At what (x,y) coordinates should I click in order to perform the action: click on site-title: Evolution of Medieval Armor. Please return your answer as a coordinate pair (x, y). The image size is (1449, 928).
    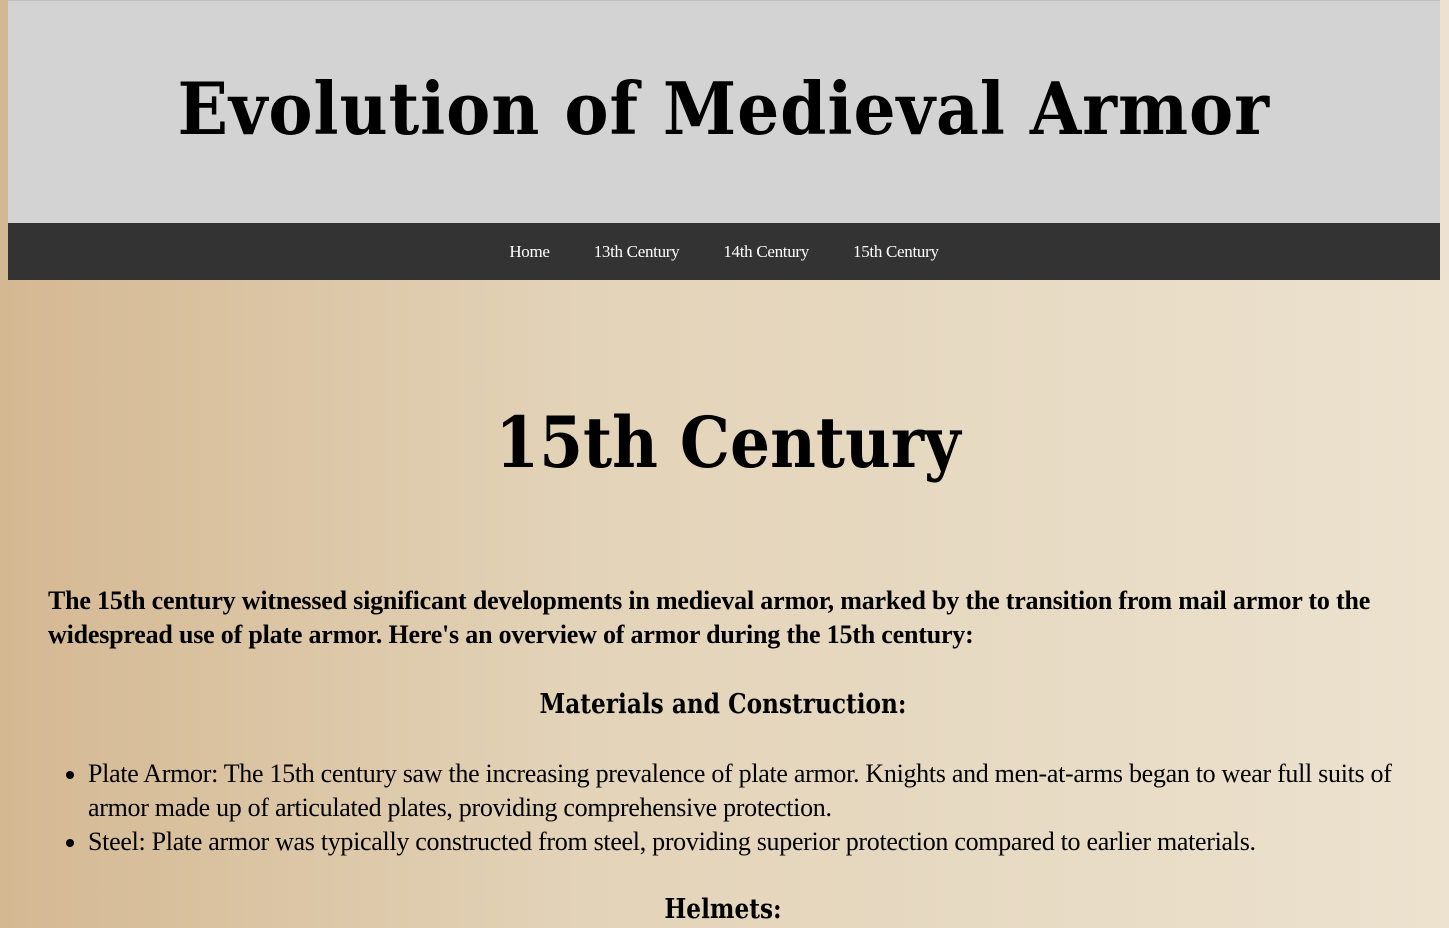
    Looking at the image, I should click on (724, 108).